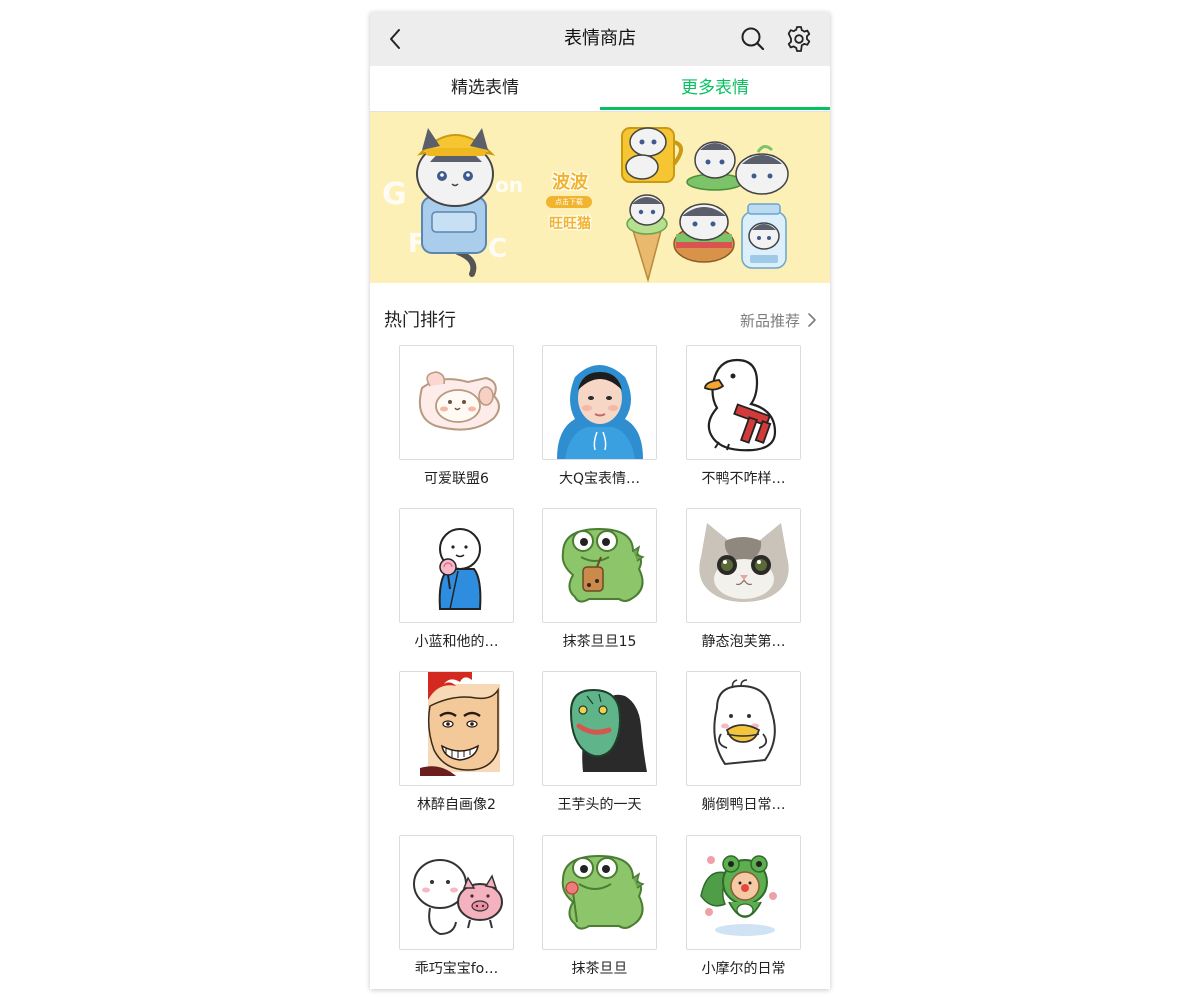 Image resolution: width=1200 pixels, height=1000 pixels. Describe the element at coordinates (420, 320) in the screenshot. I see `section-title: 热门排行` at that location.